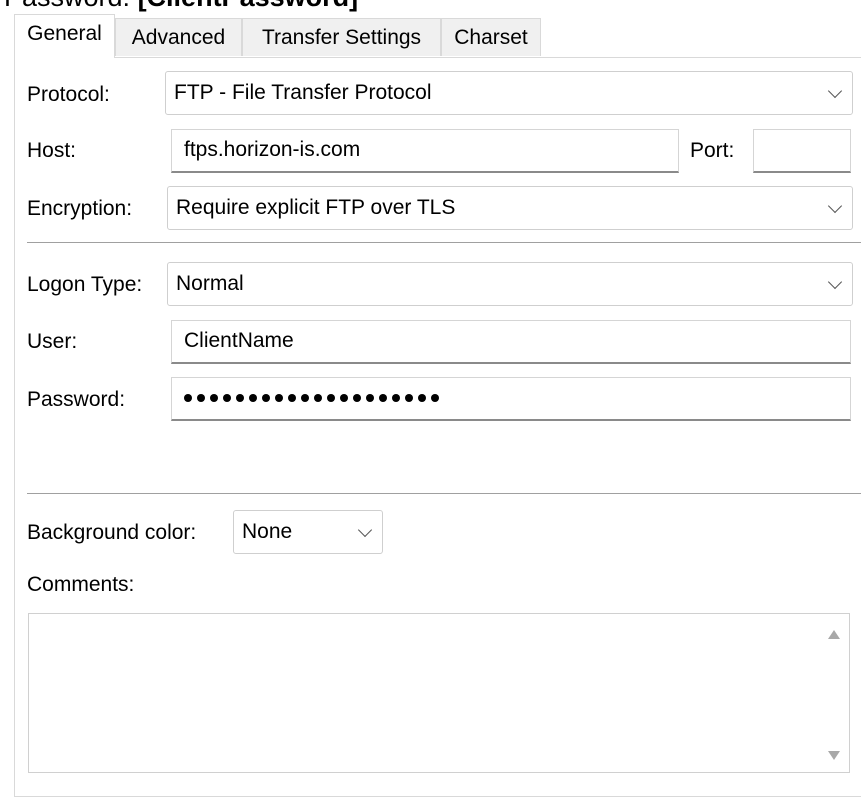  What do you see at coordinates (308, 532) in the screenshot?
I see `background-color-select: None` at bounding box center [308, 532].